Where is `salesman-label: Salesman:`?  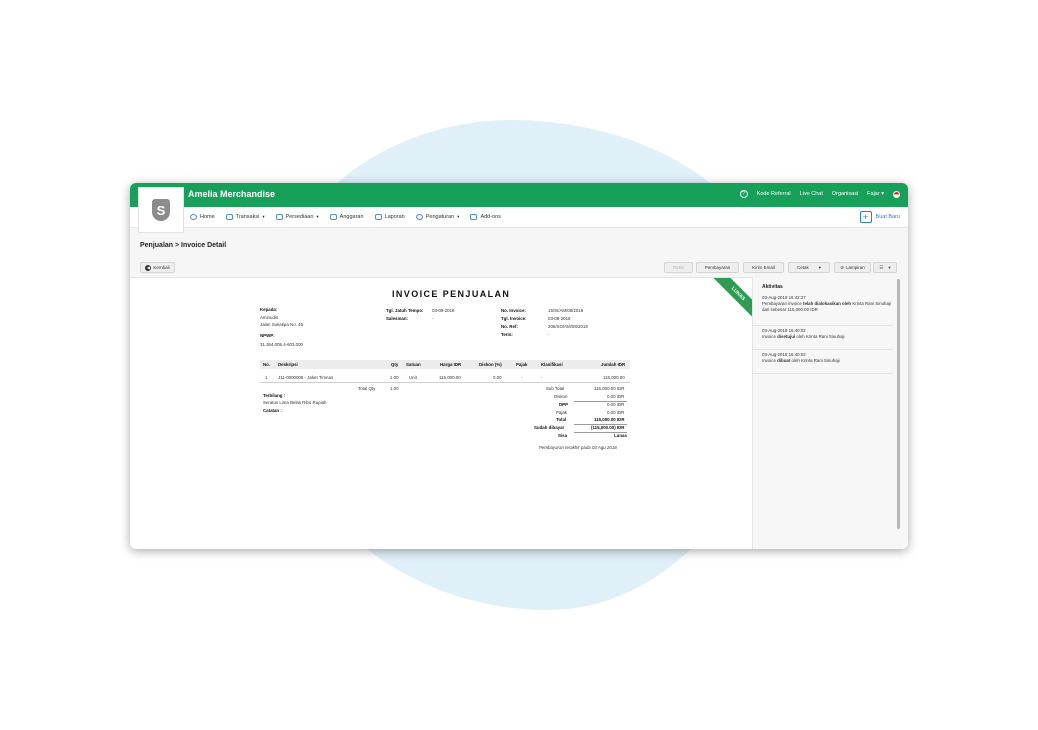 salesman-label: Salesman: is located at coordinates (397, 318).